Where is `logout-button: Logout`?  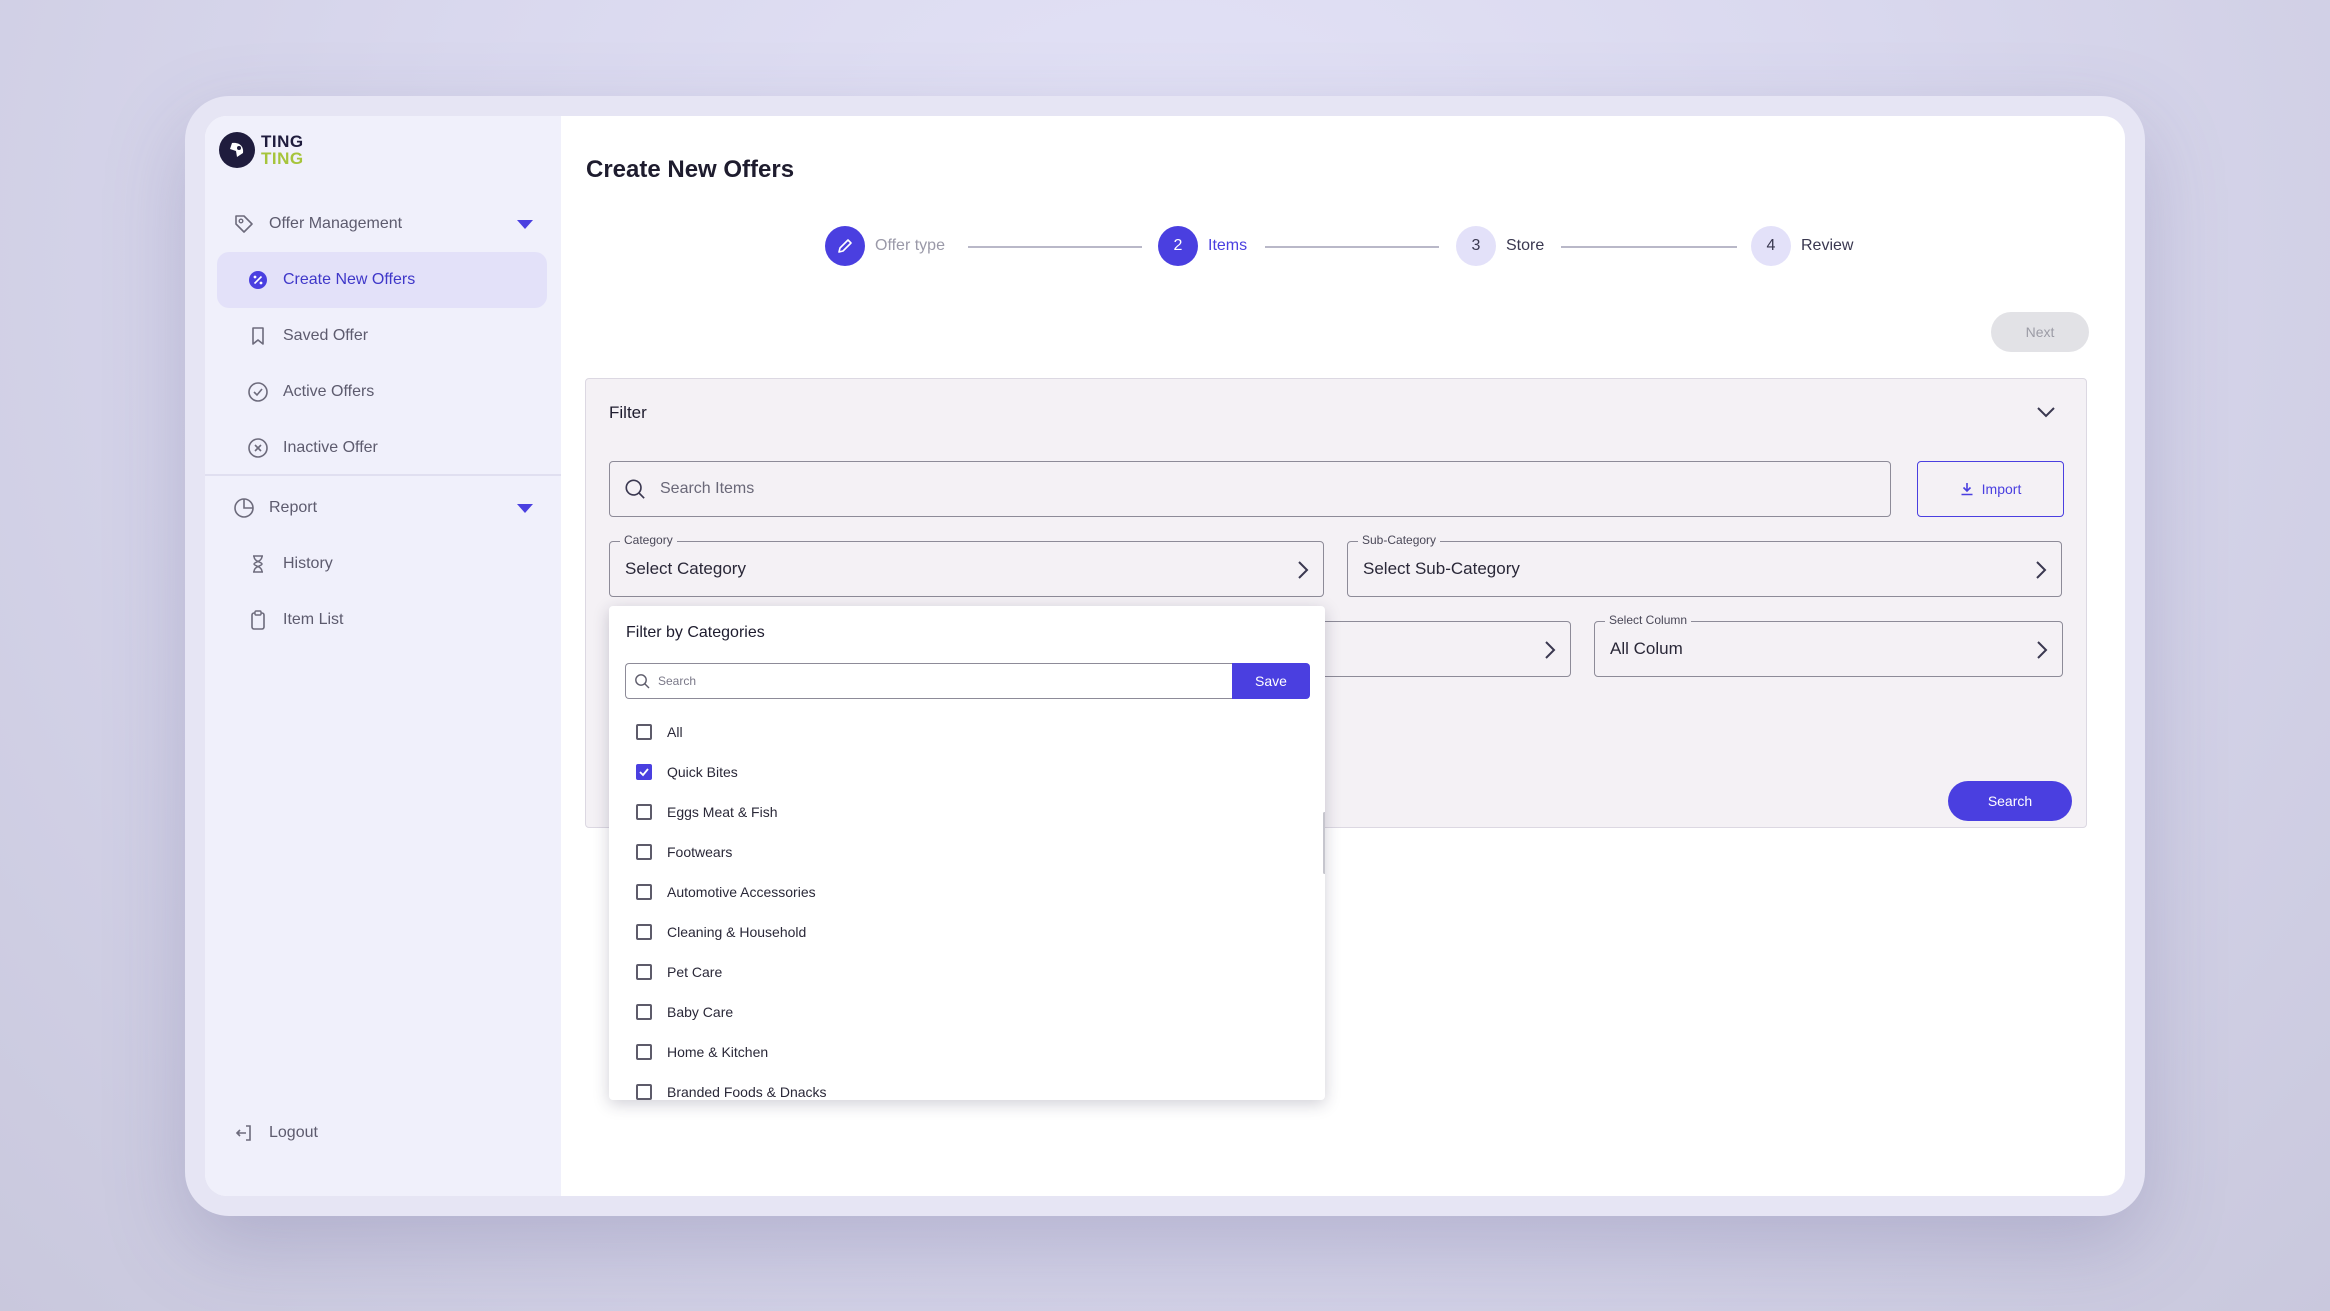 logout-button: Logout is located at coordinates (275, 1133).